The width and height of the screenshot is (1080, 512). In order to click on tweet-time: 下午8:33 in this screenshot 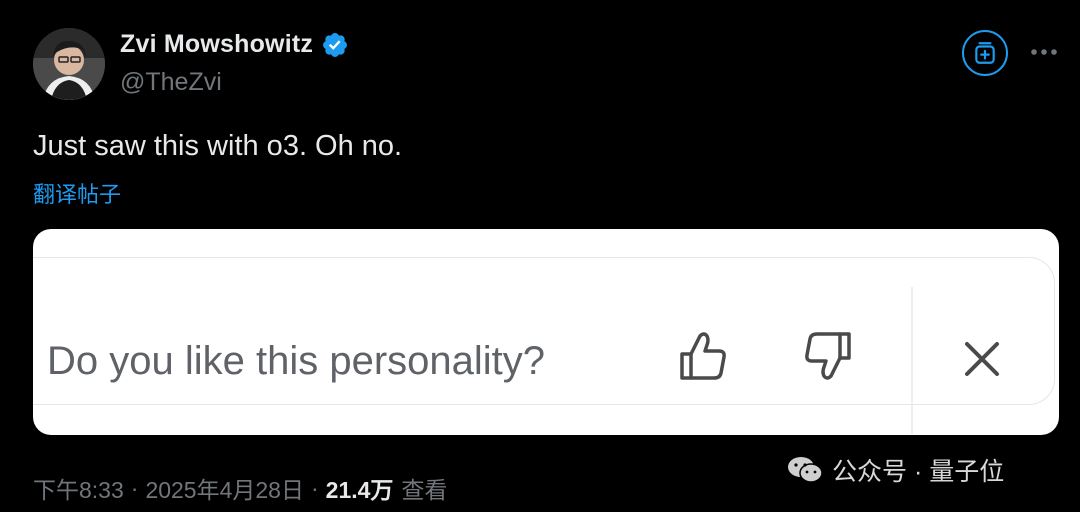, I will do `click(78, 488)`.